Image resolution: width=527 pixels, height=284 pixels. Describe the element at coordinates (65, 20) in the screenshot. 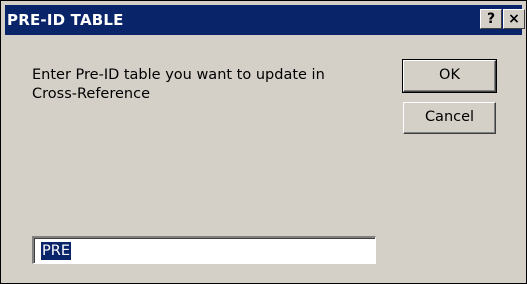

I see `dialog-title: PRE-ID TABLE` at that location.